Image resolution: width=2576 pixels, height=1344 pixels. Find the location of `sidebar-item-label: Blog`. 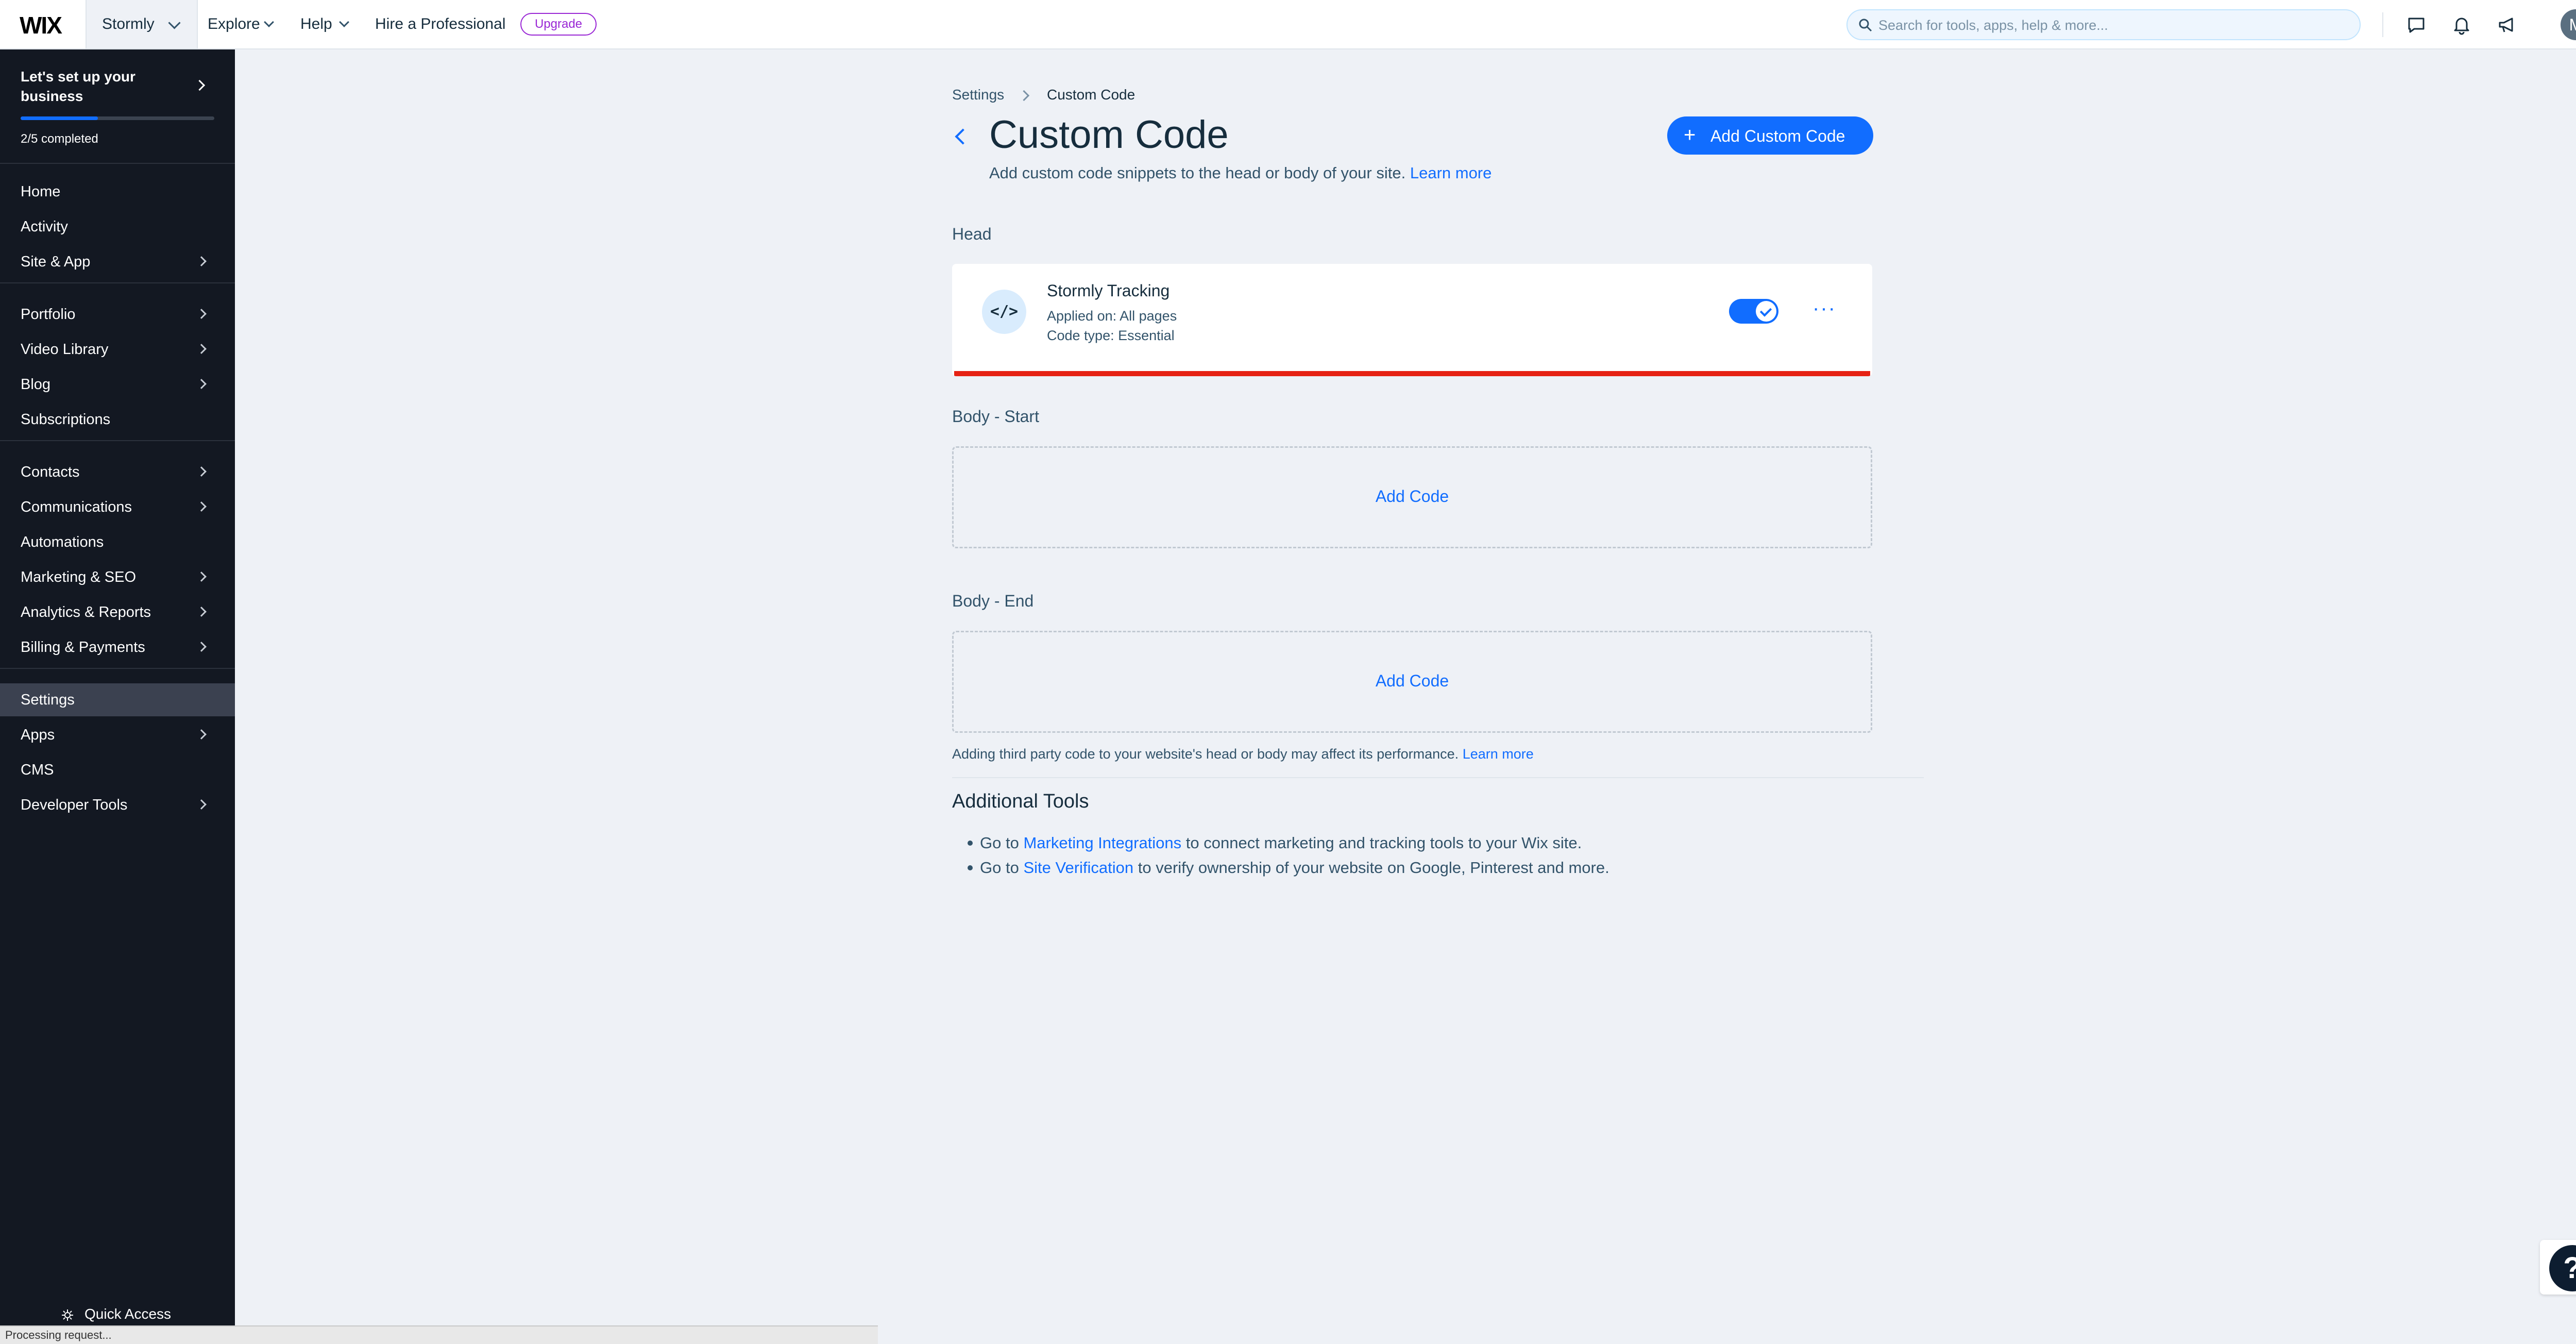

sidebar-item-label: Blog is located at coordinates (36, 384).